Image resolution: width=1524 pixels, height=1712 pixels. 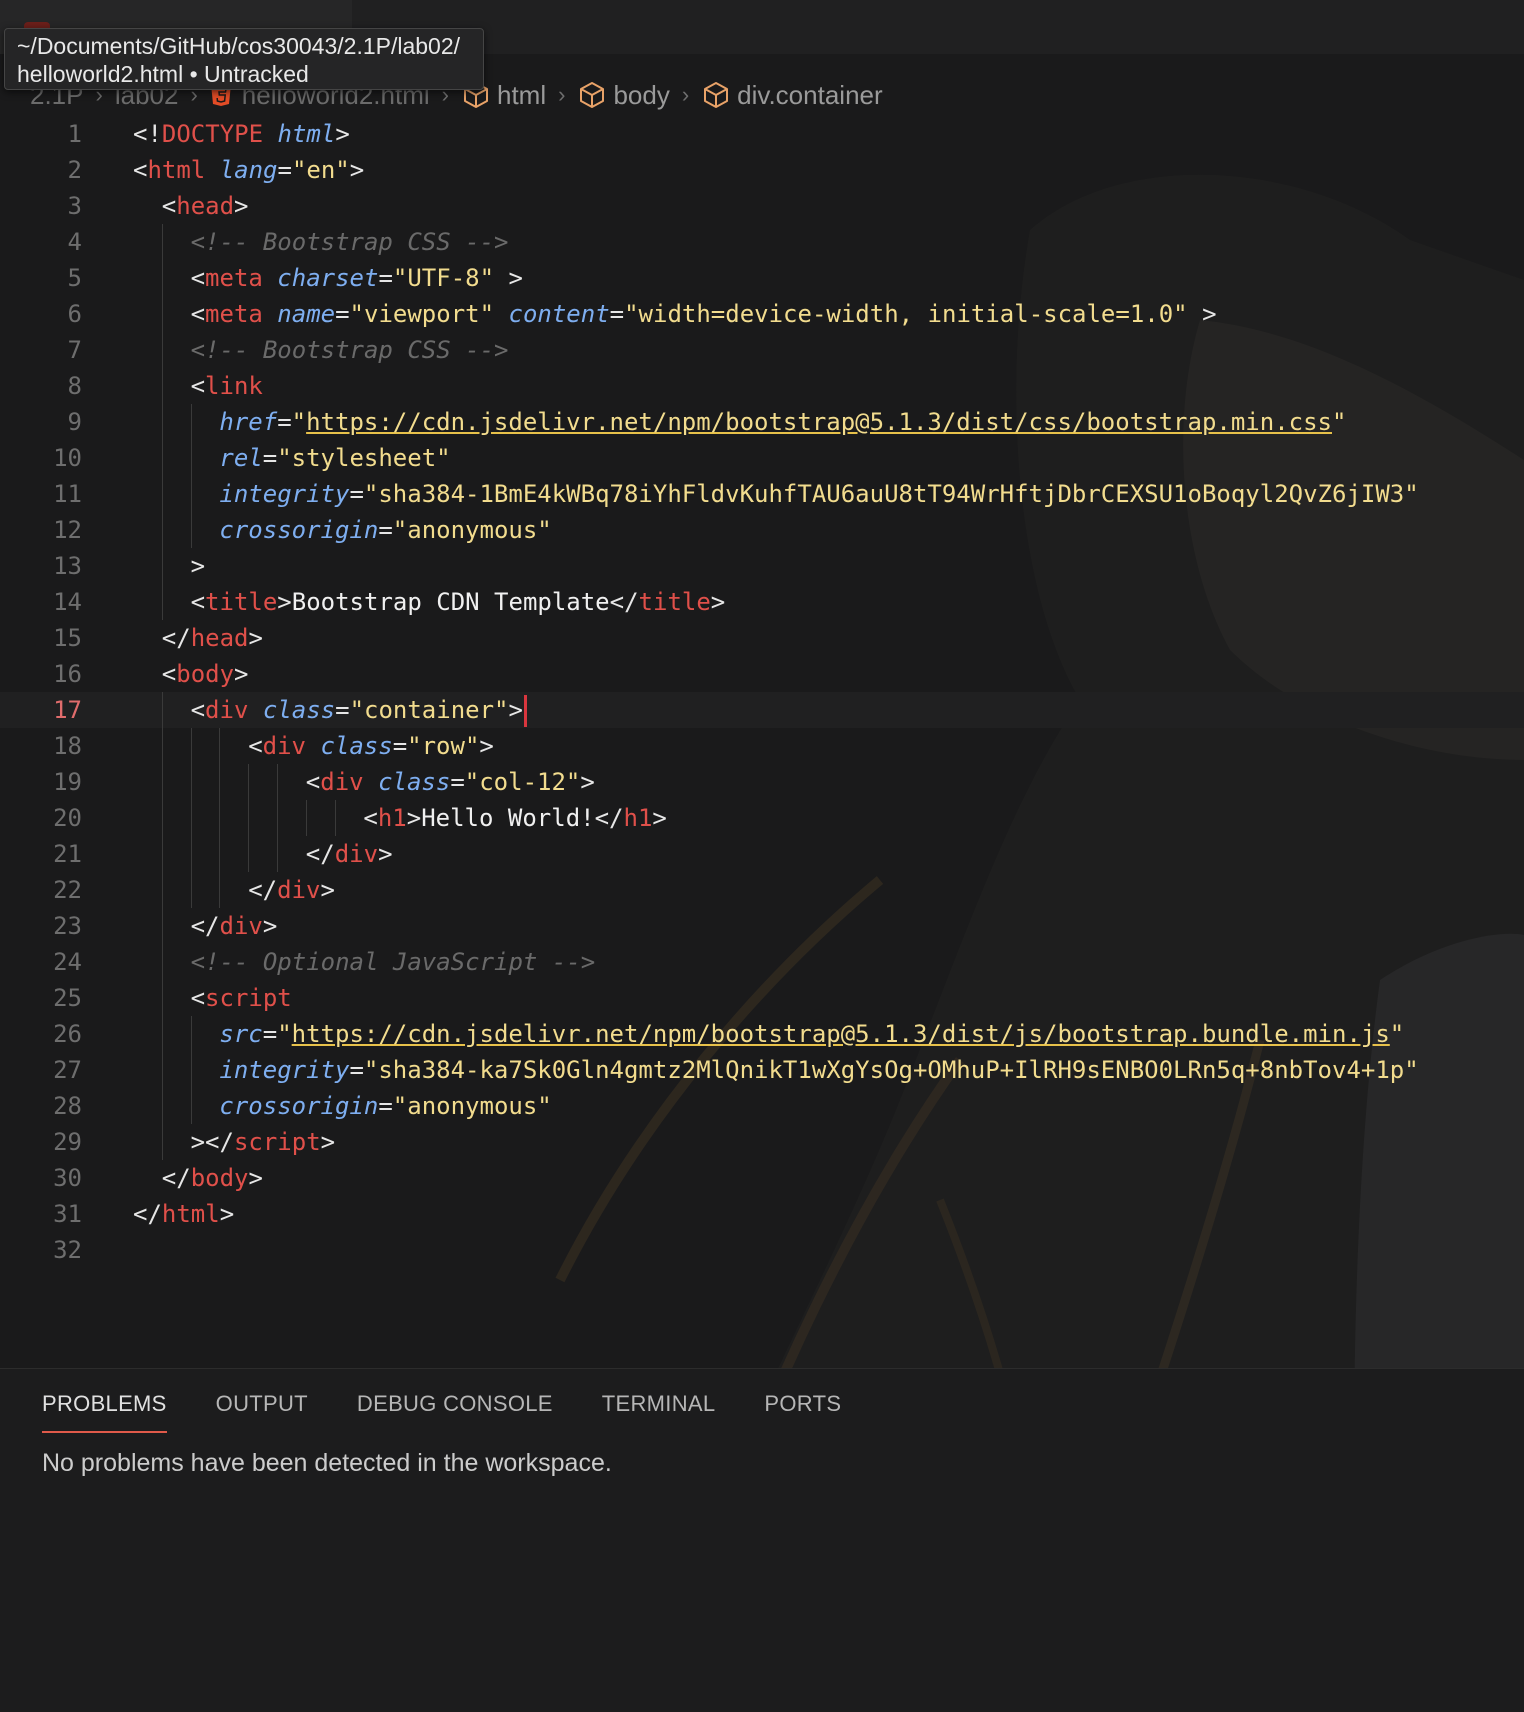 I want to click on code-line: 19 <div class="col-12">, so click(x=762, y=782).